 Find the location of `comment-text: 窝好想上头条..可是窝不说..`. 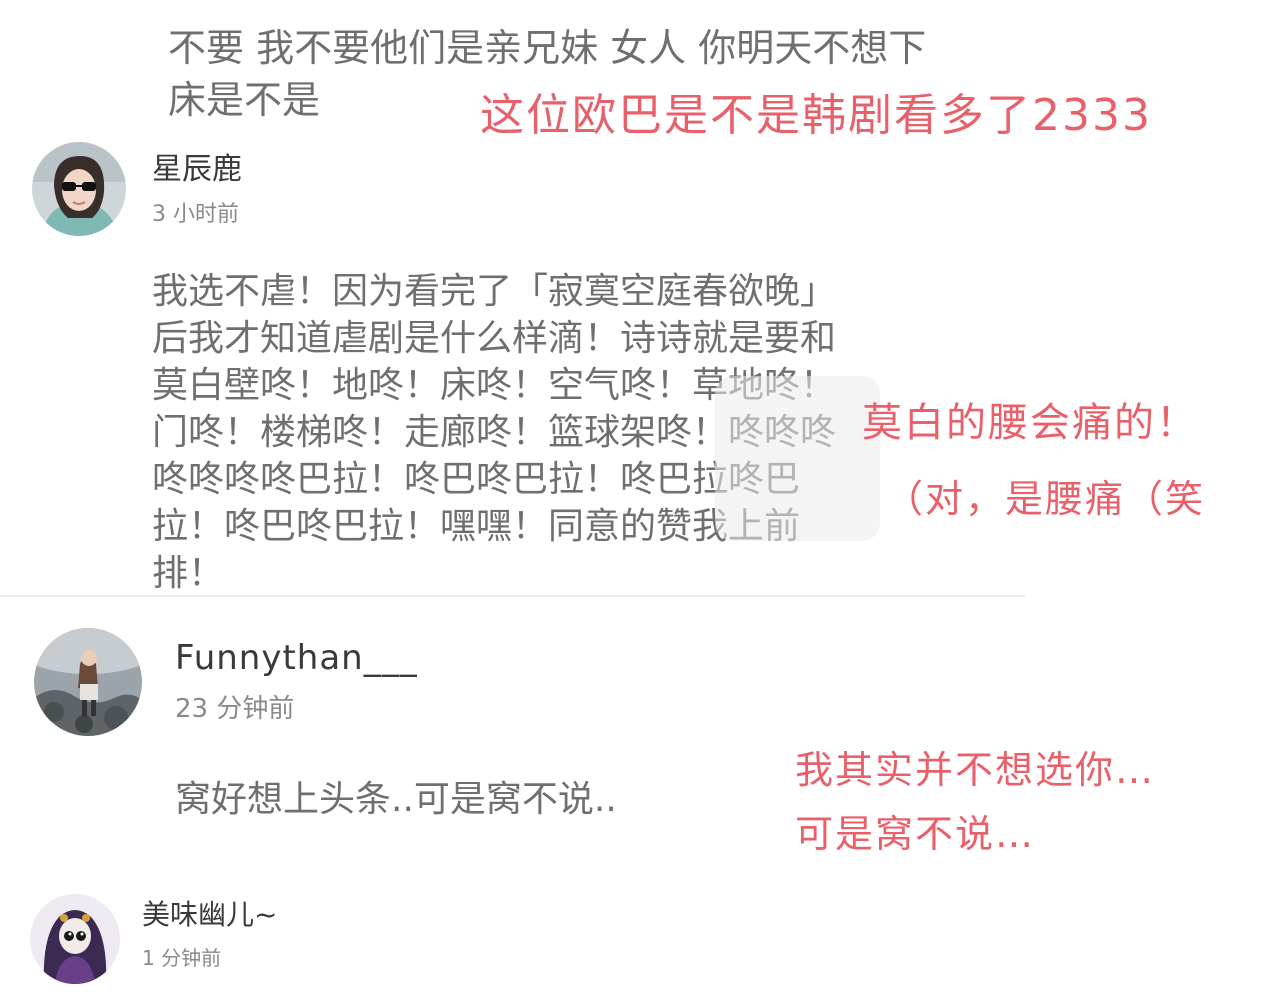

comment-text: 窝好想上头条..可是窝不说.. is located at coordinates (396, 799).